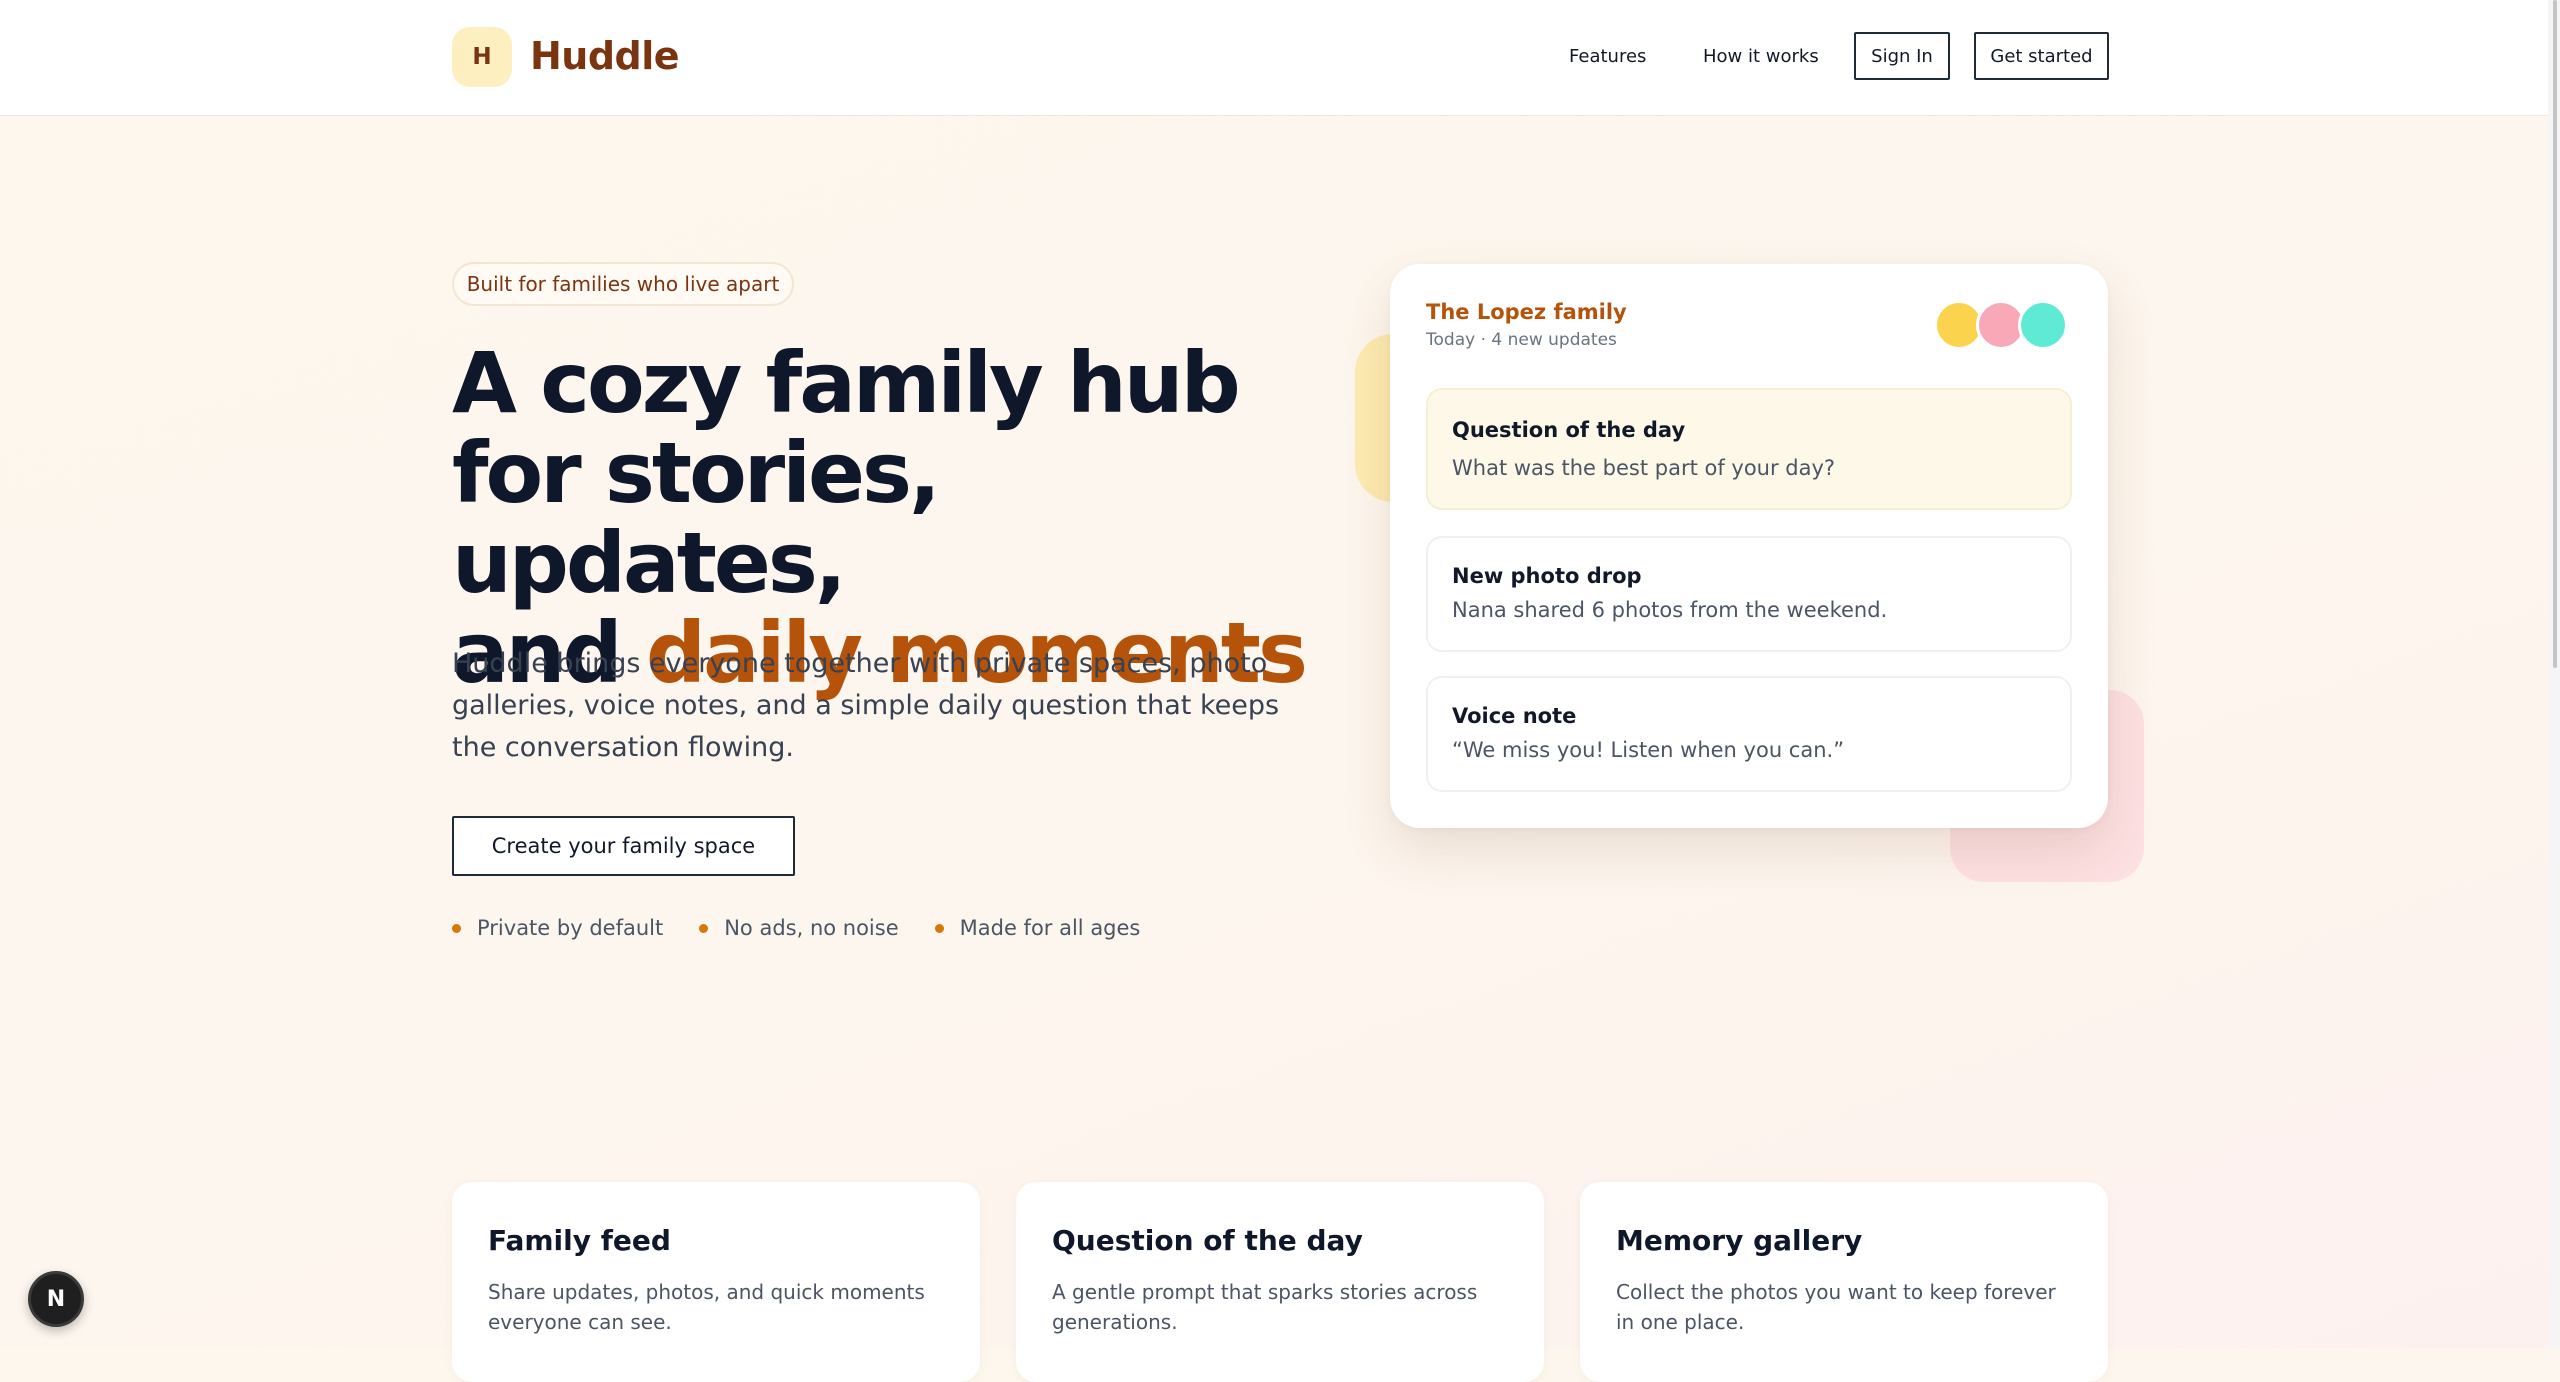 The image size is (2560, 1382). Describe the element at coordinates (1902, 56) in the screenshot. I see `sign-in-button: Sign In` at that location.